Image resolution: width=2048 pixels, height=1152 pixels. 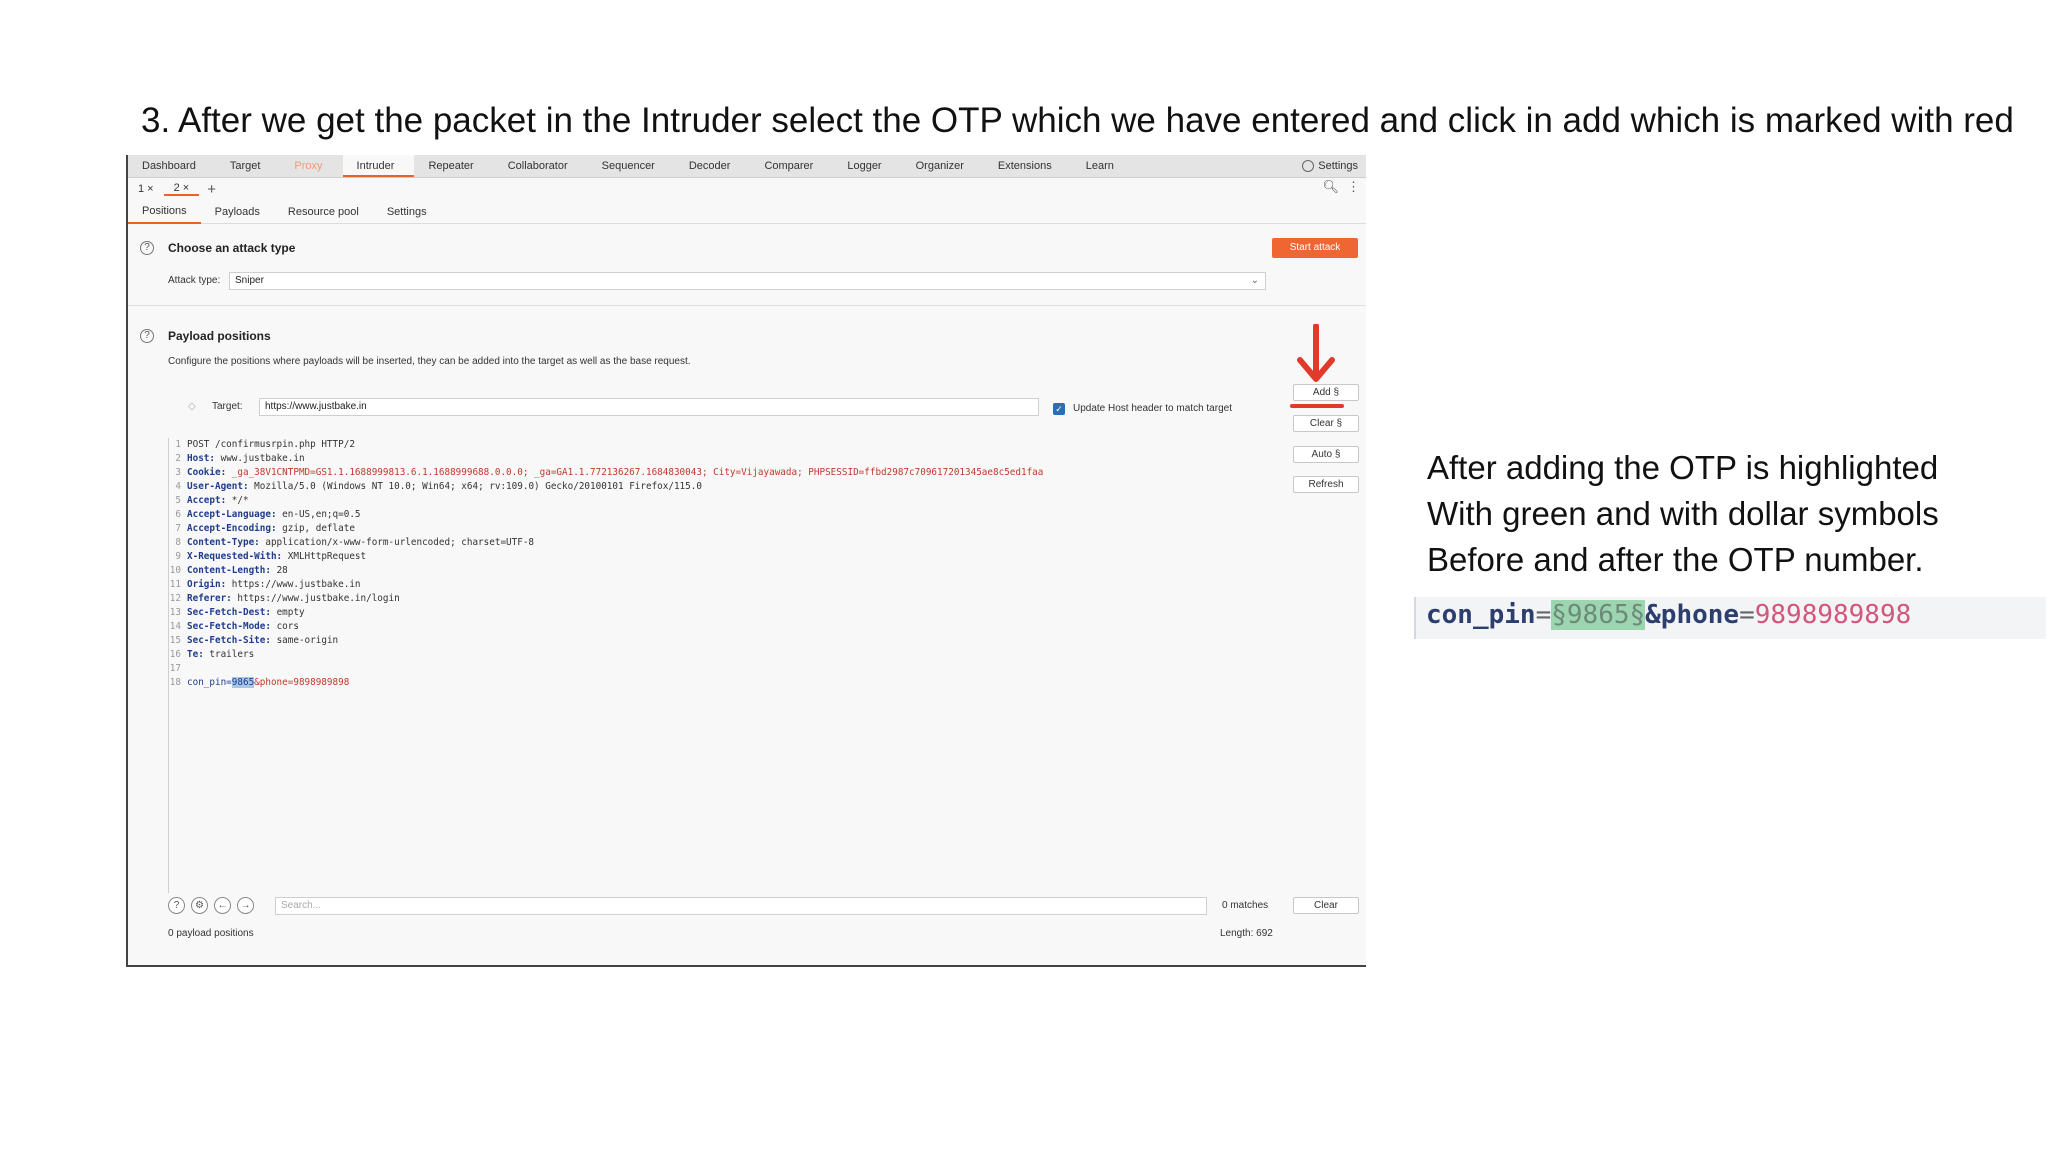 What do you see at coordinates (194, 280) in the screenshot?
I see `attack-type-label: Attack type:` at bounding box center [194, 280].